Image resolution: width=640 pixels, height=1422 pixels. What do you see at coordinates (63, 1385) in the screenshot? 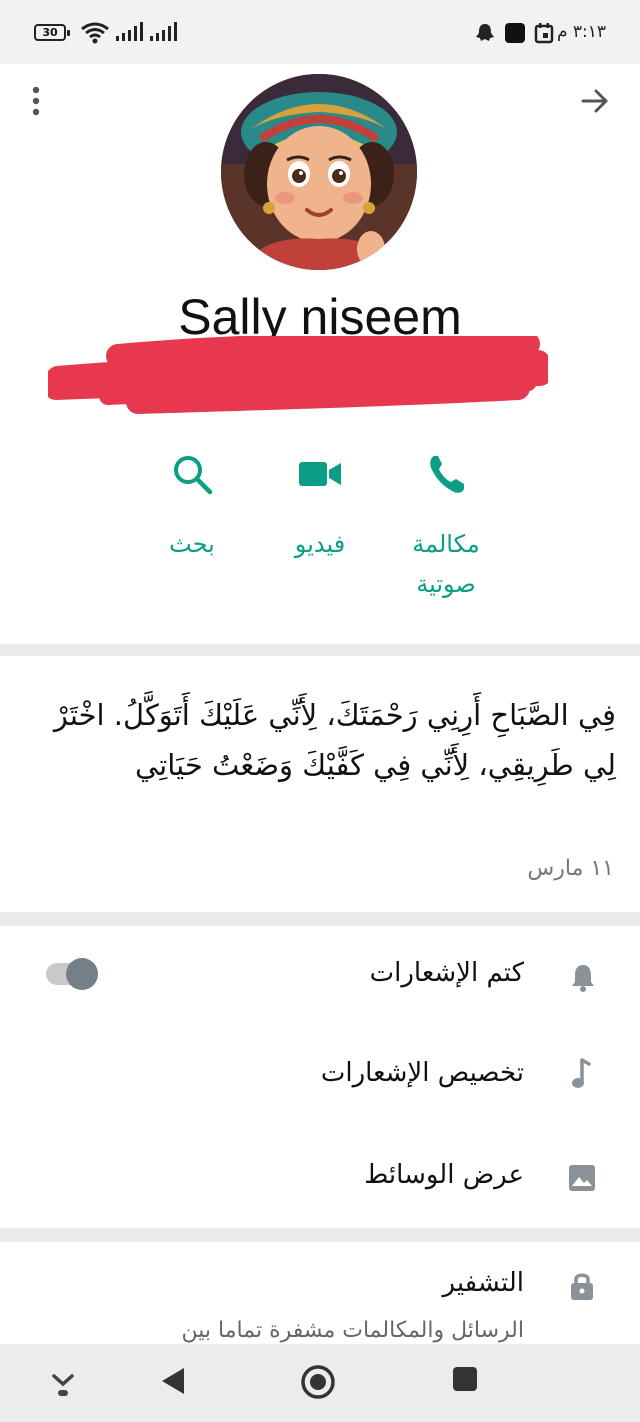
I see `chevron-down-icon` at bounding box center [63, 1385].